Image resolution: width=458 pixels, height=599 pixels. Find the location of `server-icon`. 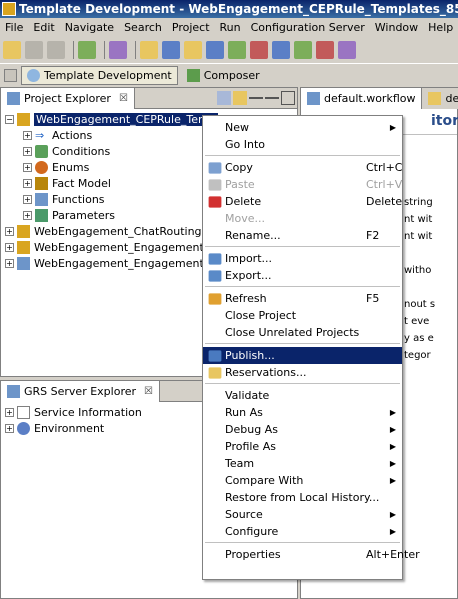

server-icon is located at coordinates (215, 50).